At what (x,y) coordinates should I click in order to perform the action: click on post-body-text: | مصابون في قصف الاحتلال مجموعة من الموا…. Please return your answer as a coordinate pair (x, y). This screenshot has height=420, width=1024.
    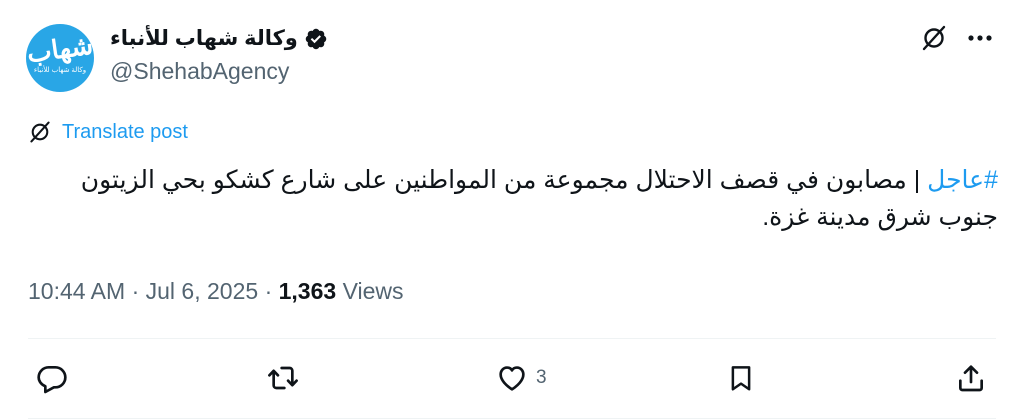
    Looking at the image, I should click on (539, 198).